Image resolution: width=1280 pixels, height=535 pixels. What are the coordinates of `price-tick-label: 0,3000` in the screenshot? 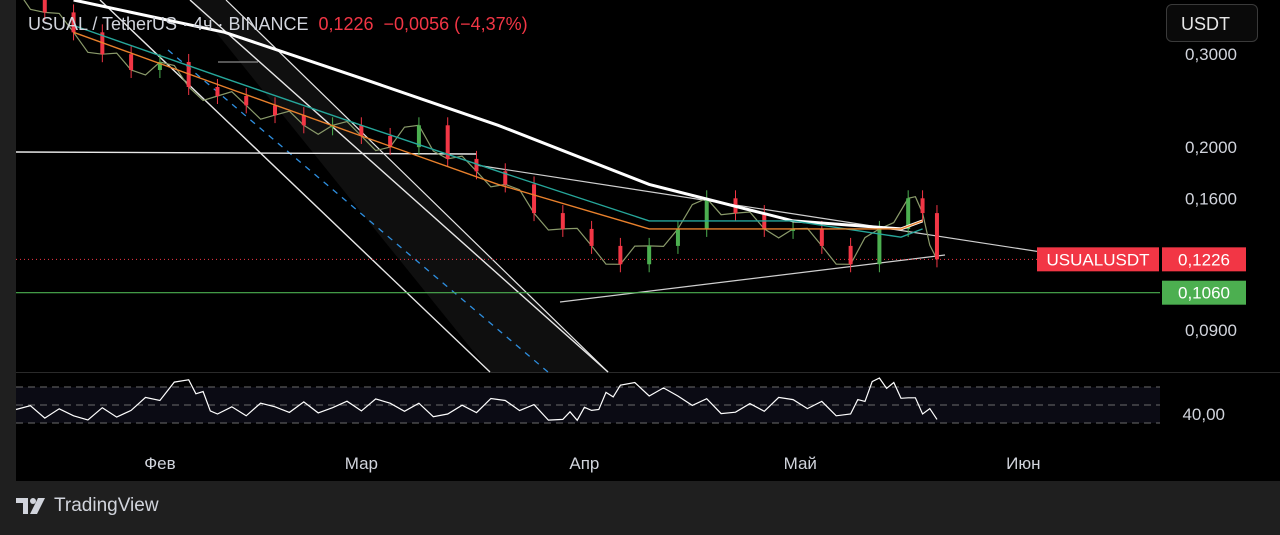 It's located at (1211, 54).